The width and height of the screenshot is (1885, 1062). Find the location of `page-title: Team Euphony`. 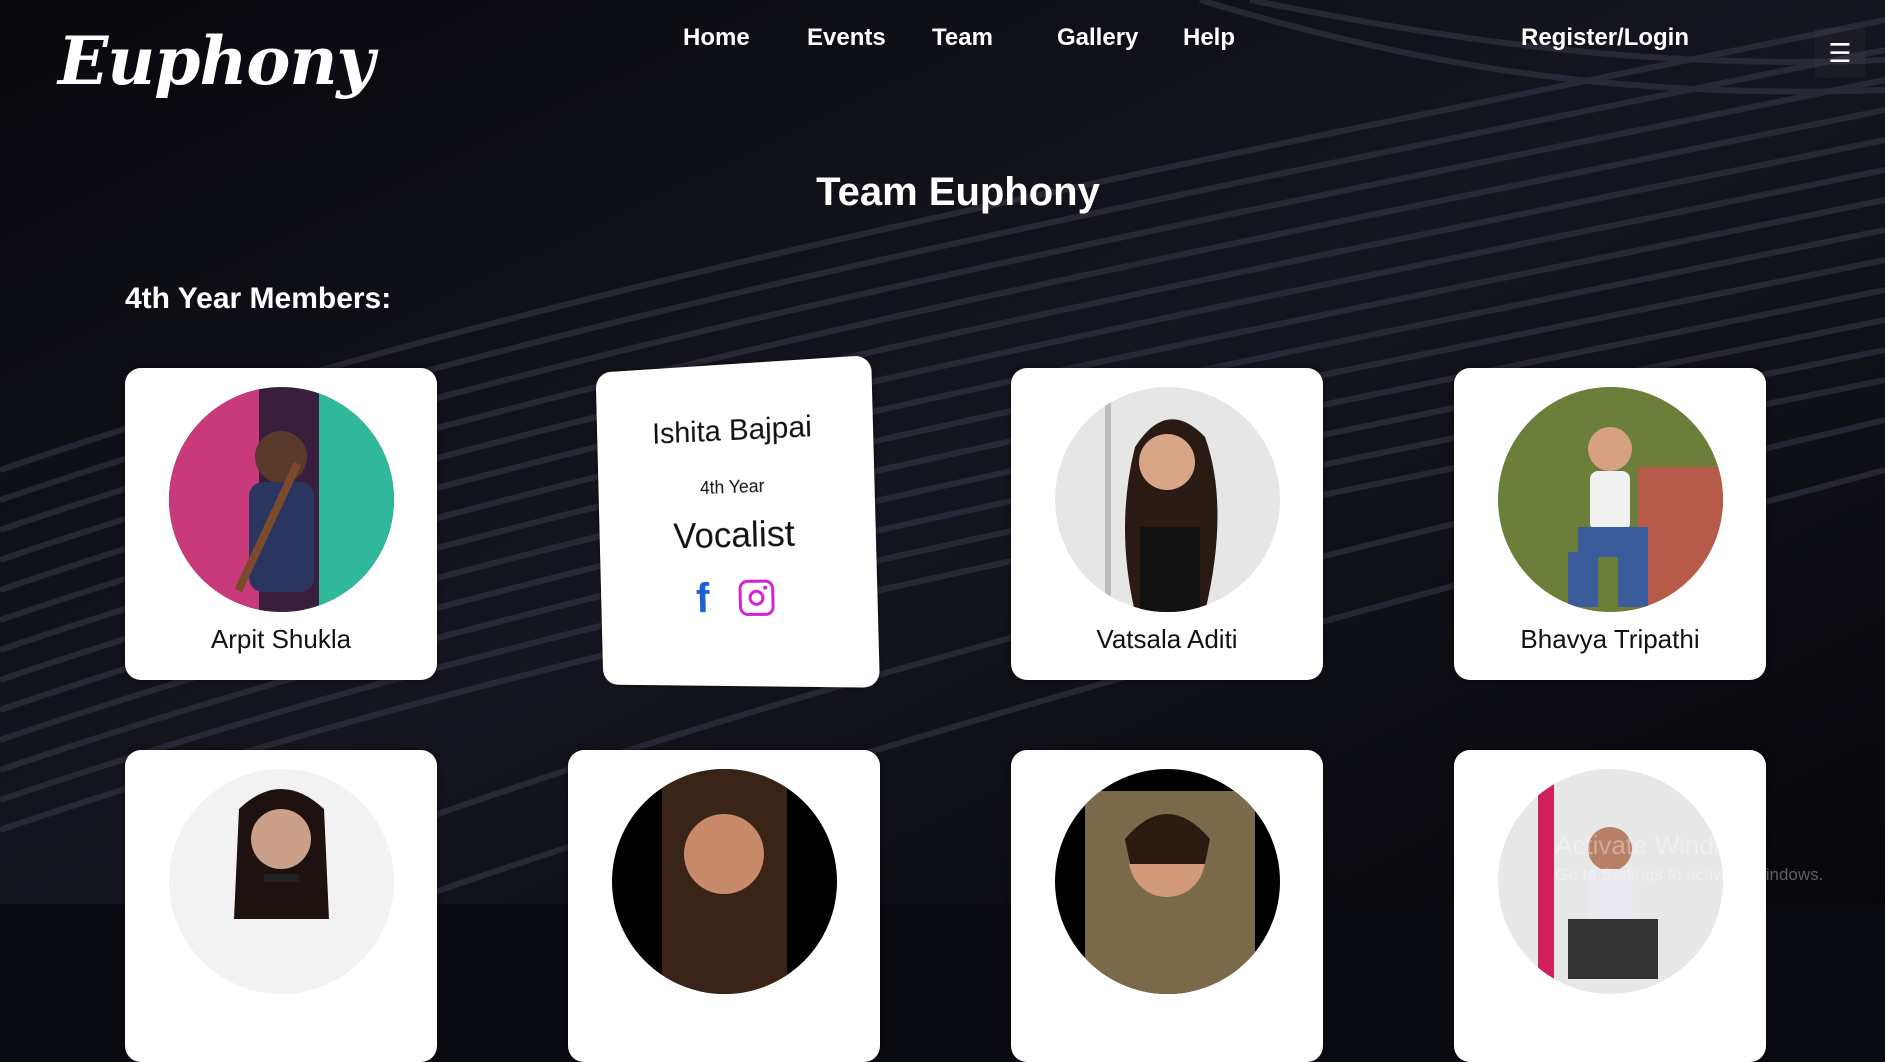

page-title: Team Euphony is located at coordinates (958, 192).